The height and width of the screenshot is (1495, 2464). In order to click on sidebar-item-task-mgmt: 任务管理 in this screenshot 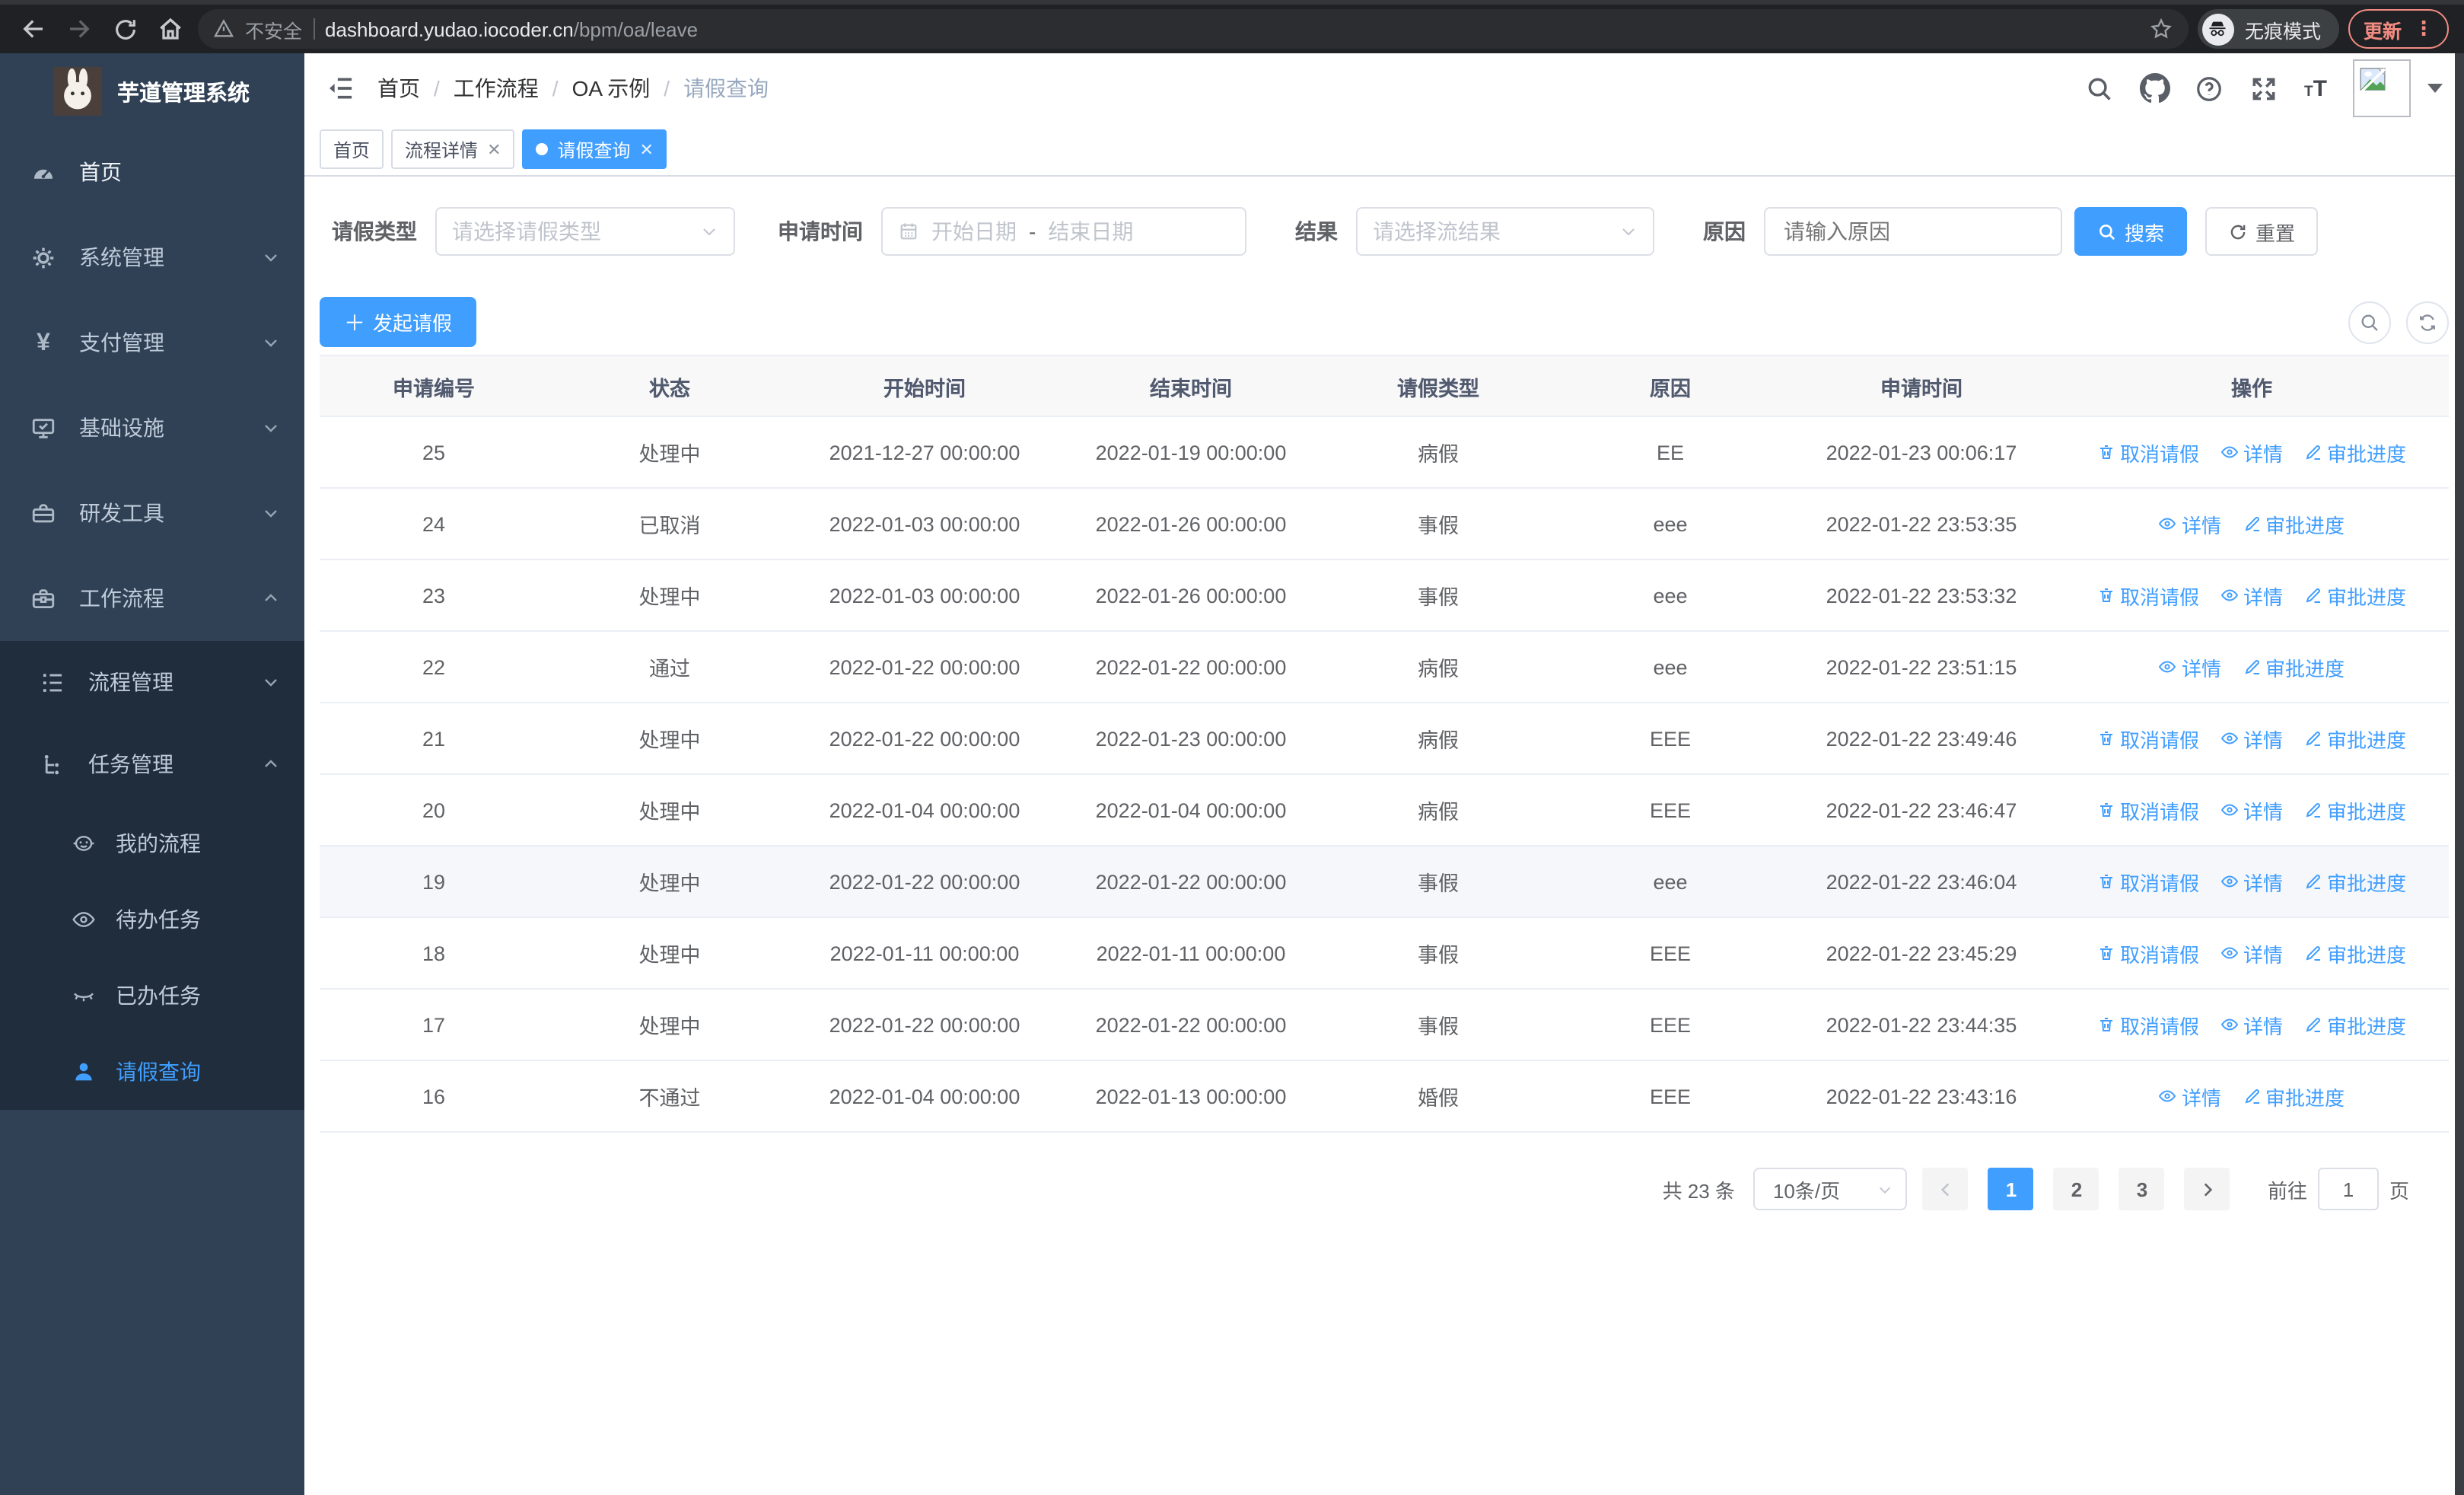, I will do `click(152, 764)`.